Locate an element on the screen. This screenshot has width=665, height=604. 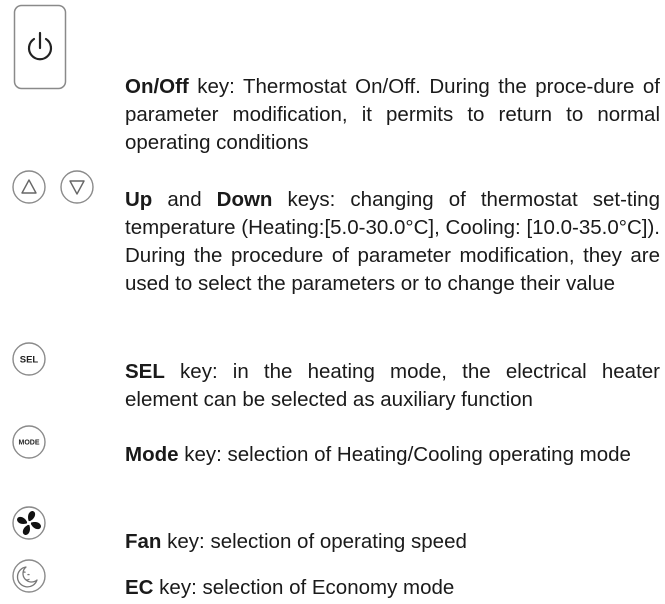
fan-icon is located at coordinates (29, 523).